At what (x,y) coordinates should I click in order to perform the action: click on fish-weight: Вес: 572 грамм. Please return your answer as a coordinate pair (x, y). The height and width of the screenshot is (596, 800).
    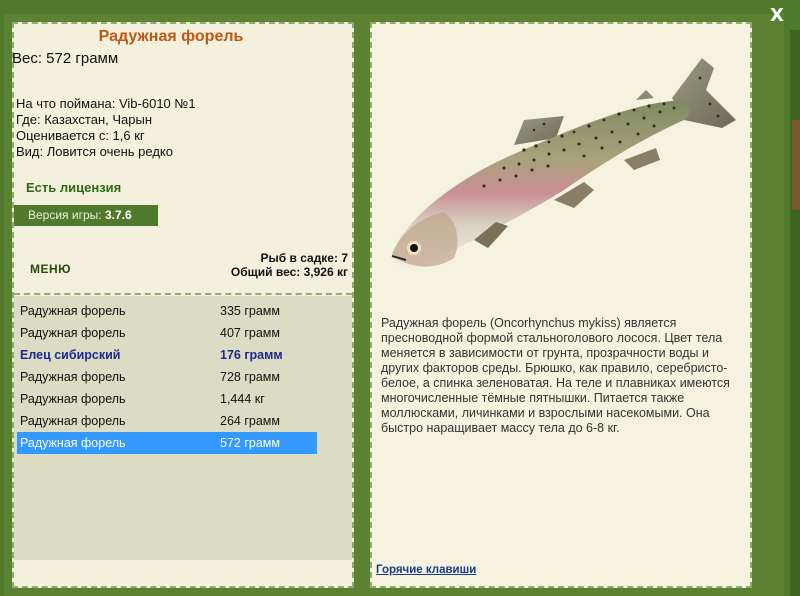
    Looking at the image, I should click on (65, 58).